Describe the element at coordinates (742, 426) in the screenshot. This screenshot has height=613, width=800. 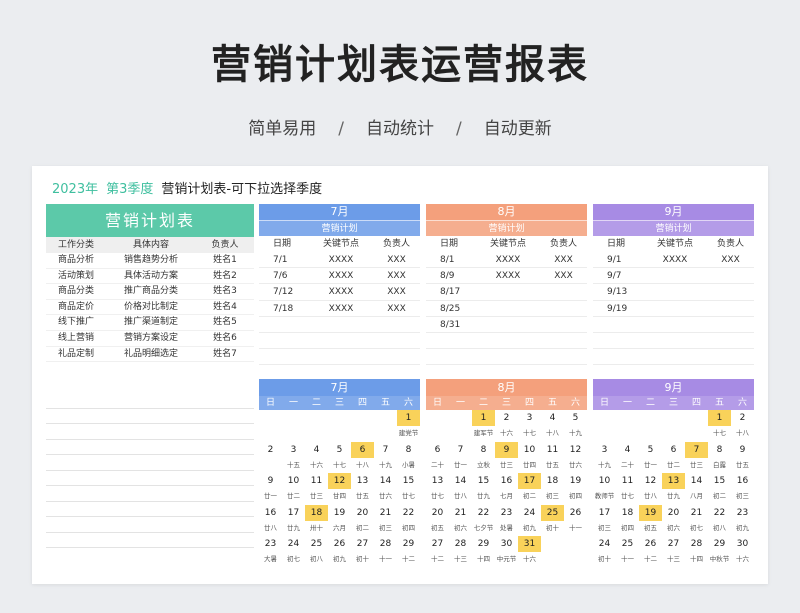
I see `calendar-day: 2 十八` at that location.